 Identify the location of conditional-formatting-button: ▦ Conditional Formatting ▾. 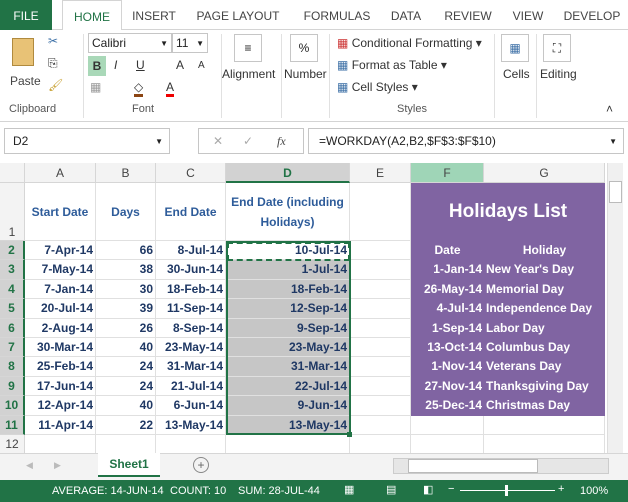
(409, 43).